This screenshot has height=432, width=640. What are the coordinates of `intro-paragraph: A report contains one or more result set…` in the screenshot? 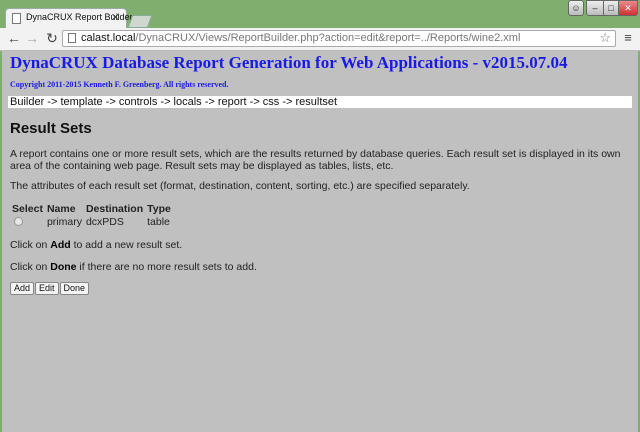 It's located at (315, 160).